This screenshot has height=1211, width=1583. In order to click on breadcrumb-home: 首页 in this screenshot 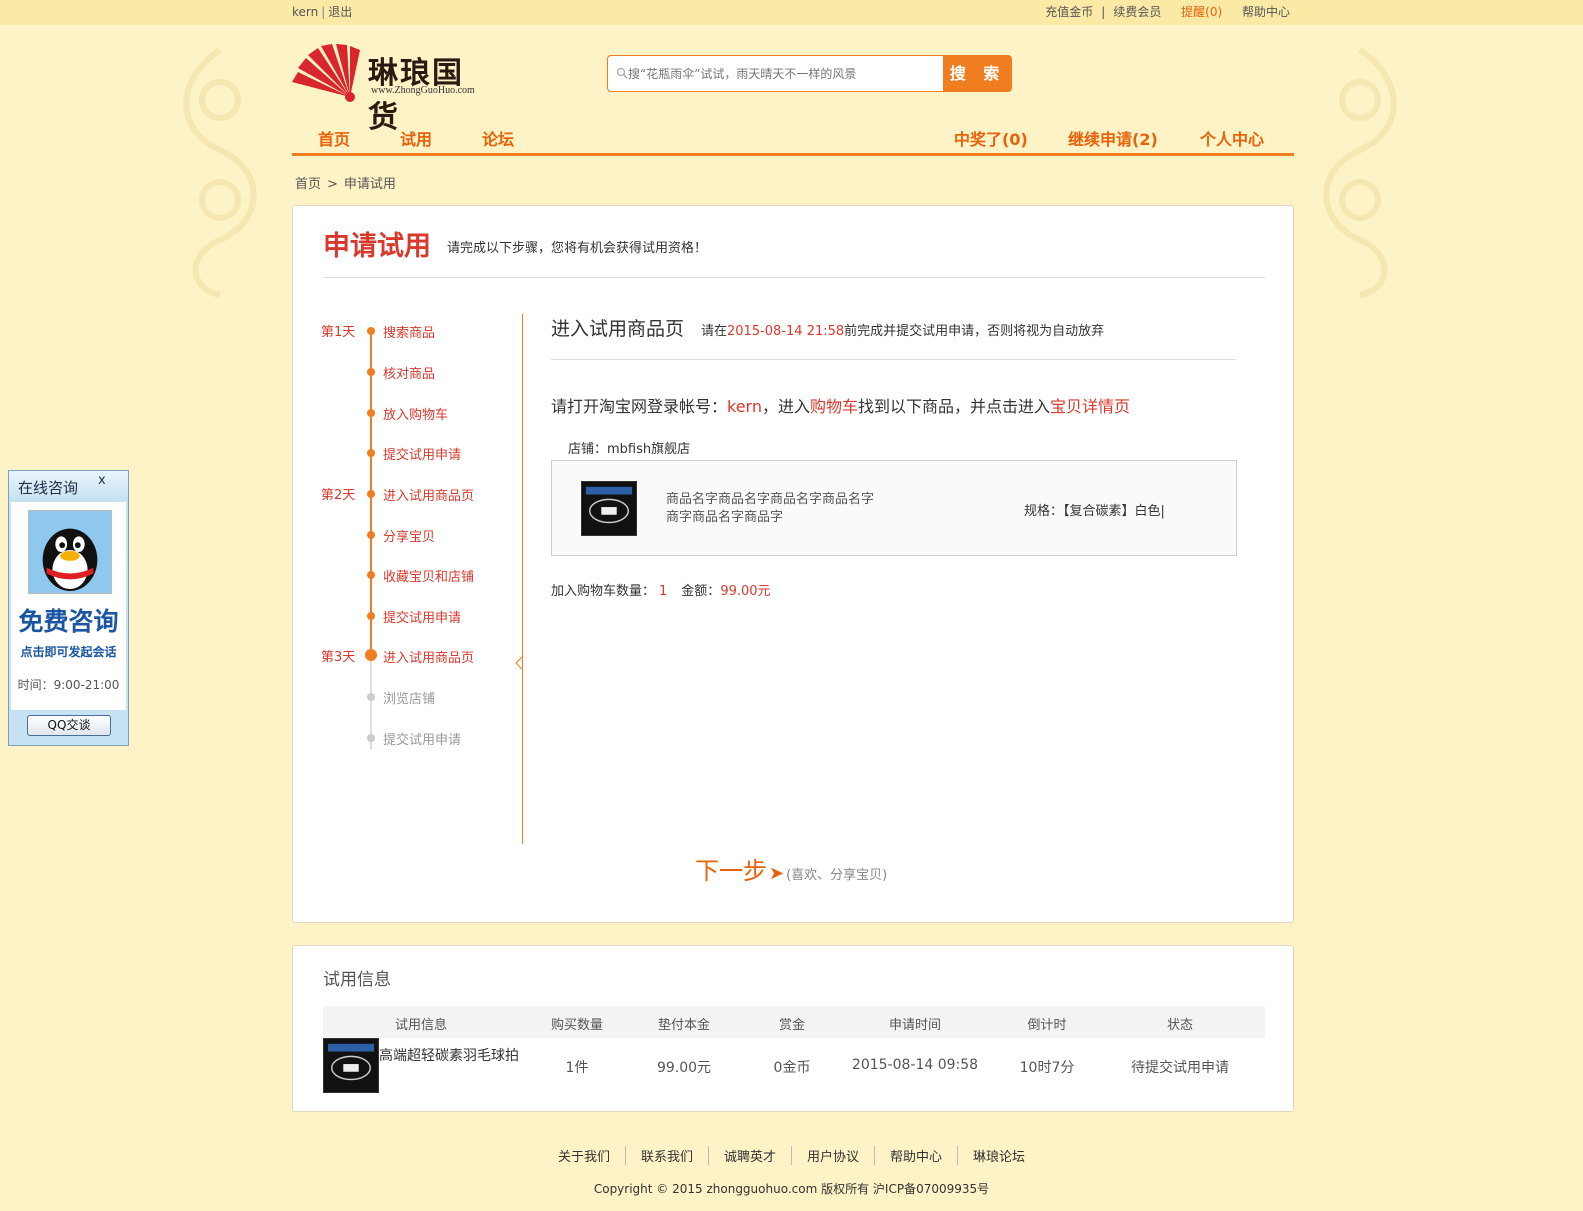, I will do `click(308, 184)`.